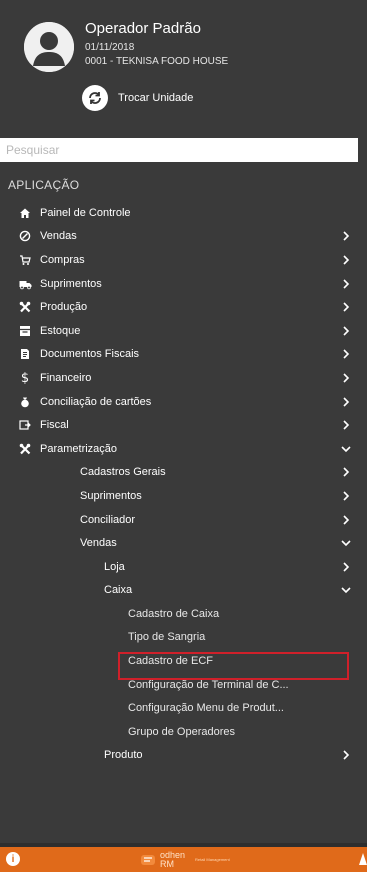 Image resolution: width=367 pixels, height=872 pixels. What do you see at coordinates (183, 425) in the screenshot?
I see `menu-item-fiscal: Fiscal` at bounding box center [183, 425].